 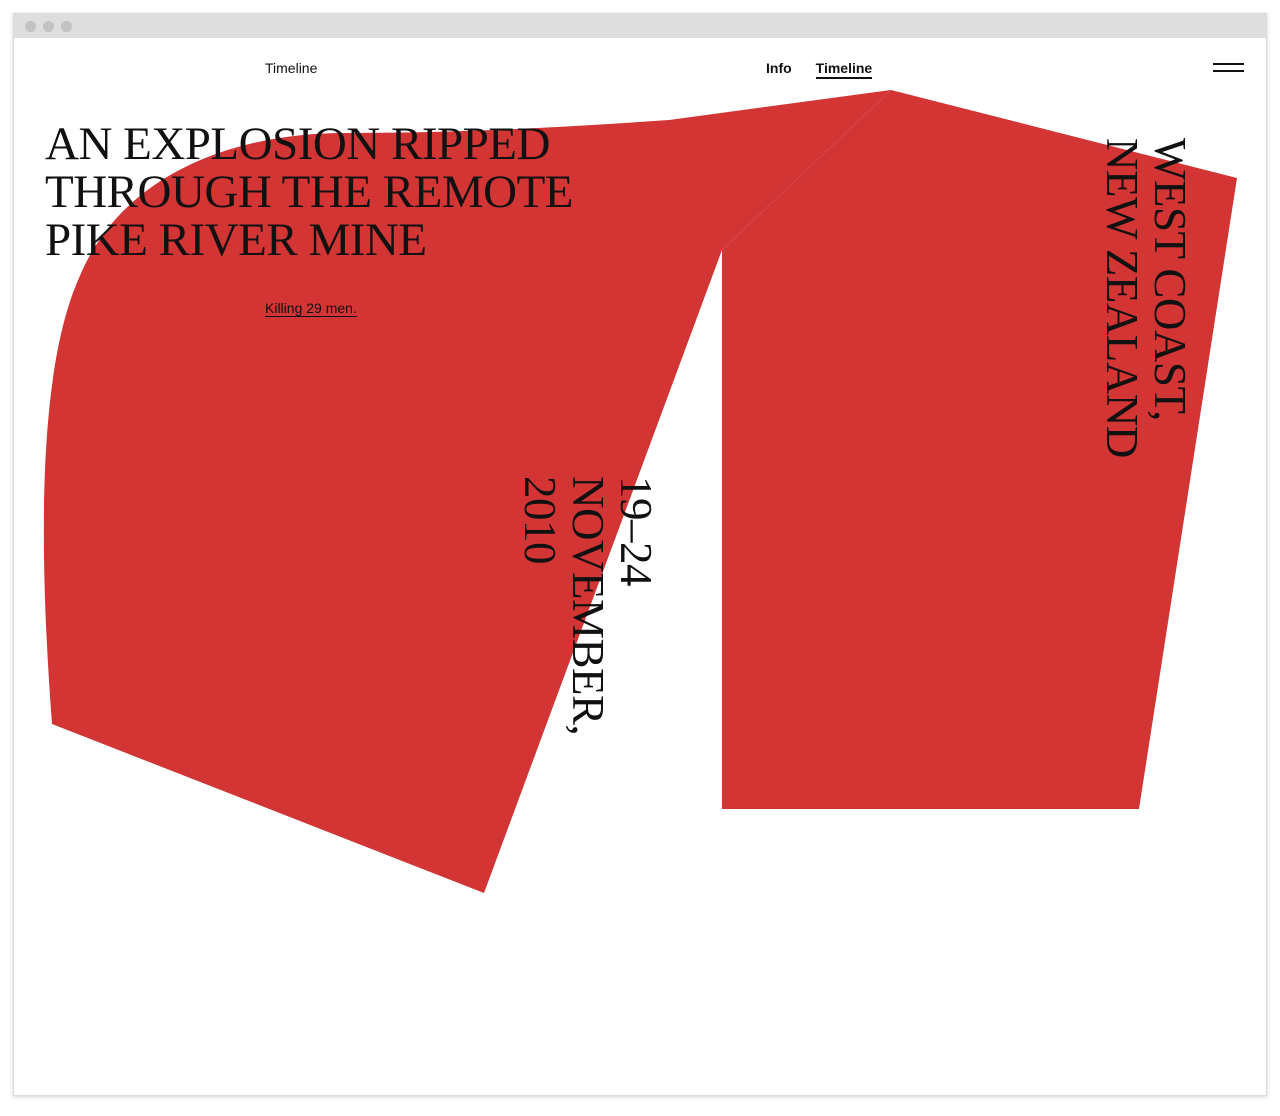 I want to click on nav-timeline-tab: Timeline, so click(x=844, y=69).